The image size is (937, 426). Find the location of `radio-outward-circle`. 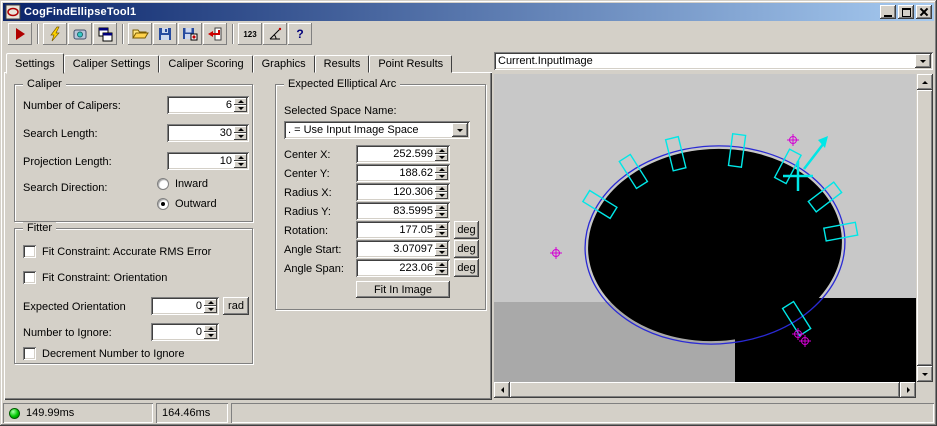

radio-outward-circle is located at coordinates (163, 204).